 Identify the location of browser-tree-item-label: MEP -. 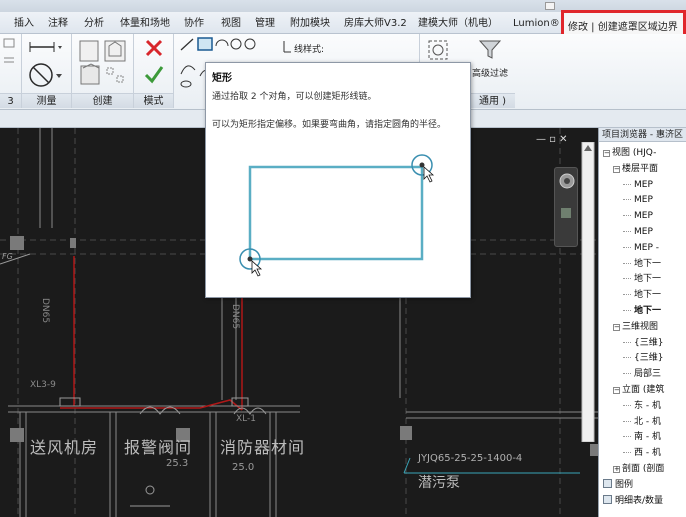
(646, 247).